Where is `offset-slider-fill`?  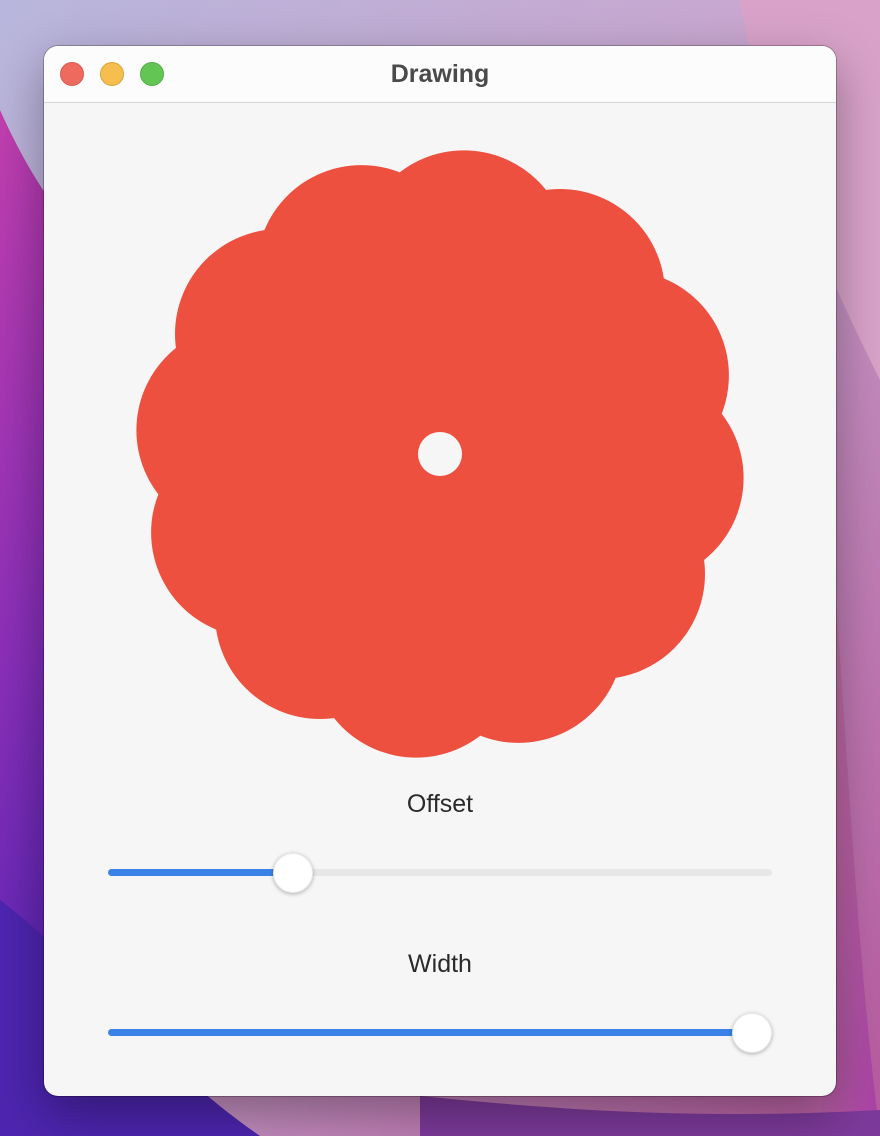 offset-slider-fill is located at coordinates (201, 872).